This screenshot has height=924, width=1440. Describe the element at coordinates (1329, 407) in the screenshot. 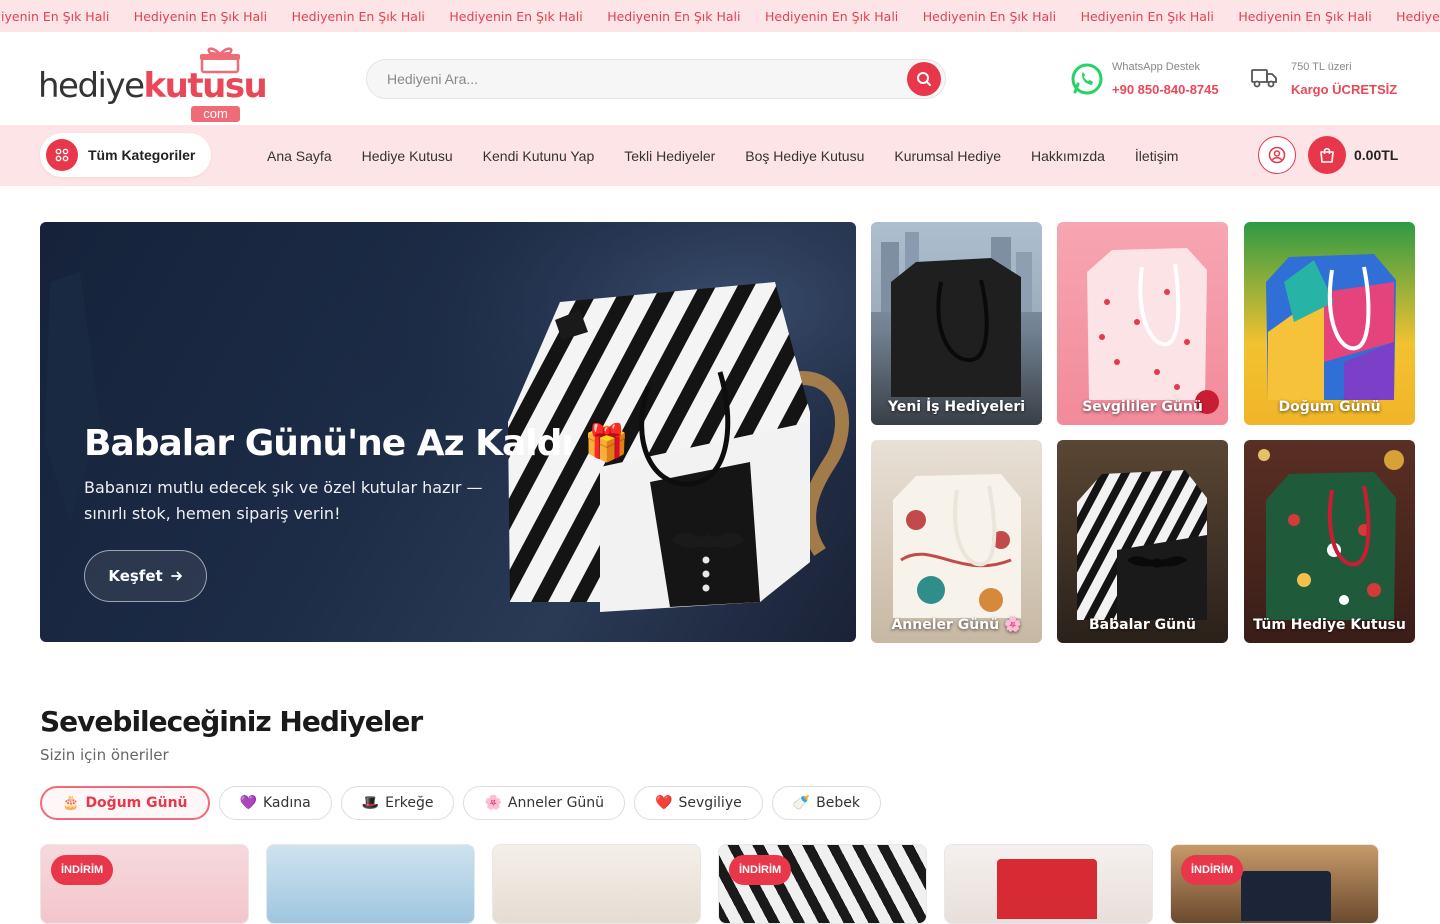

I see `tile-label: Doğum Günü` at that location.